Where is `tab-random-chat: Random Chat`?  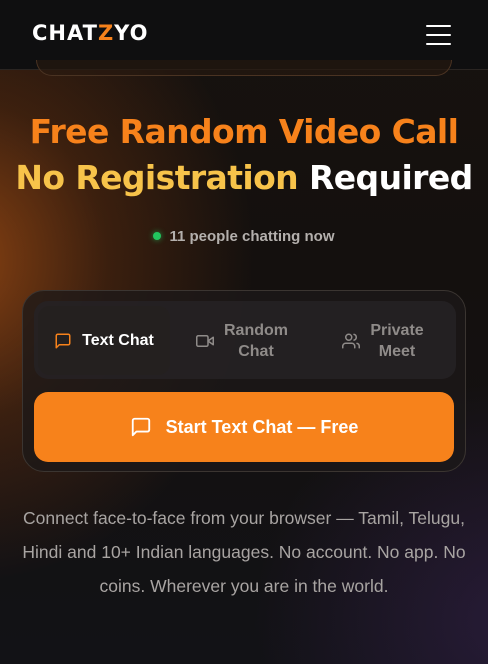 tab-random-chat: Random Chat is located at coordinates (242, 340).